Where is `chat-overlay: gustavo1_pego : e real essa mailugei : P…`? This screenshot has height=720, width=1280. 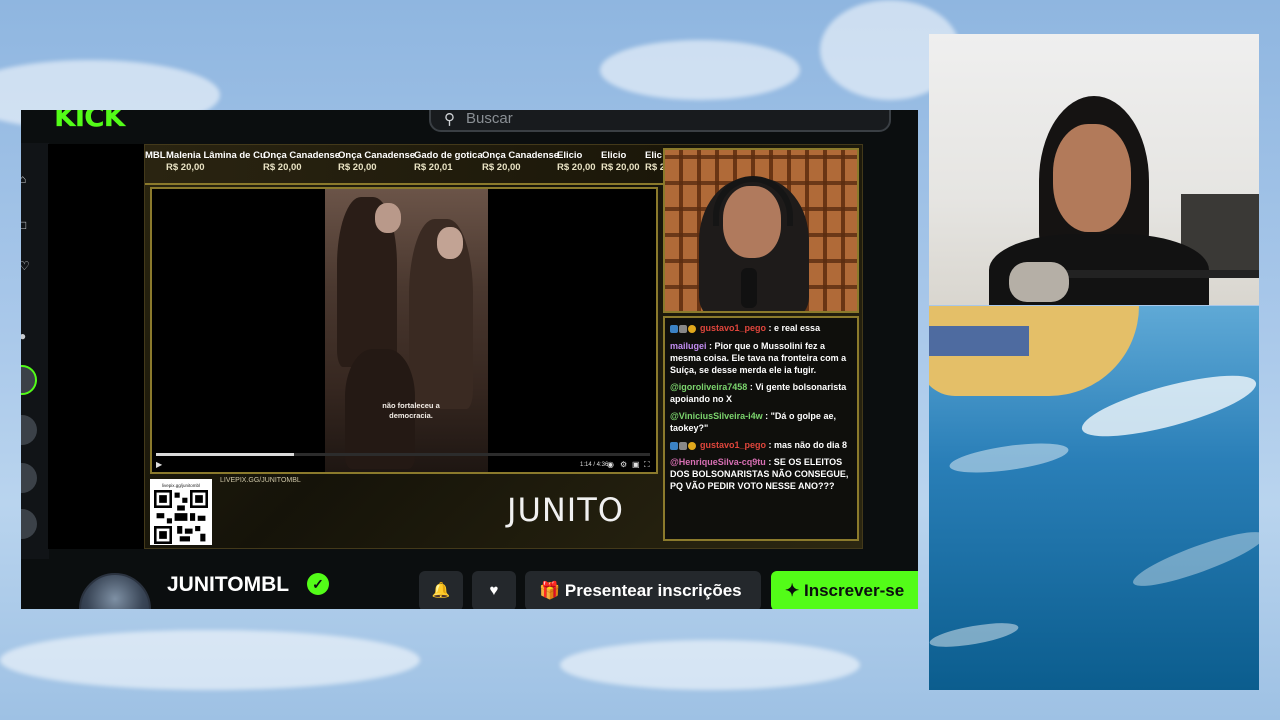
chat-overlay: gustavo1_pego : e real essa mailugei : P… is located at coordinates (761, 428).